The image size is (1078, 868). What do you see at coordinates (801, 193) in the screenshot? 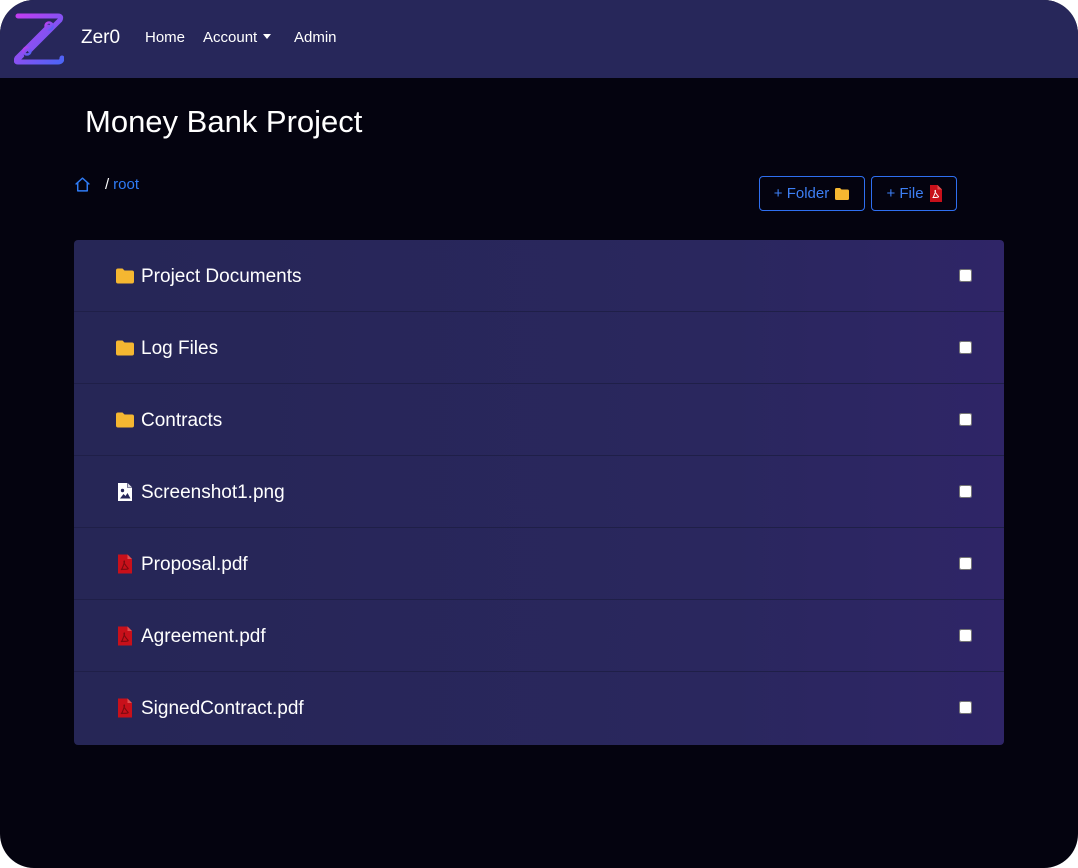
I see `add-folder-label: + Folder` at bounding box center [801, 193].